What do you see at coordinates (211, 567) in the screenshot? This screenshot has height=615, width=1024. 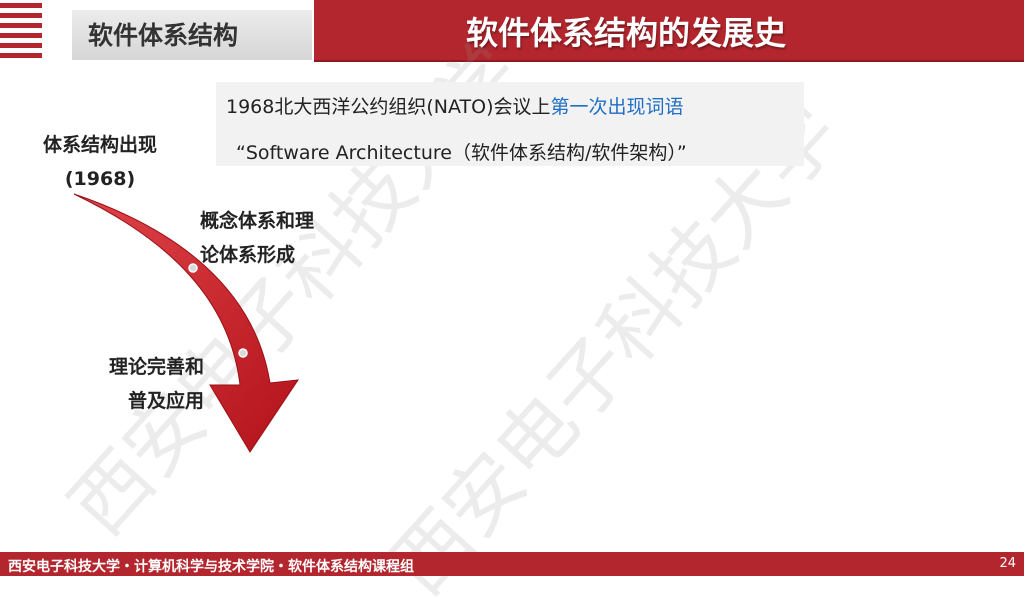 I see `footer-text: 西安电子科技大学・计算机科学与技术学院・软件体系结构课程组` at bounding box center [211, 567].